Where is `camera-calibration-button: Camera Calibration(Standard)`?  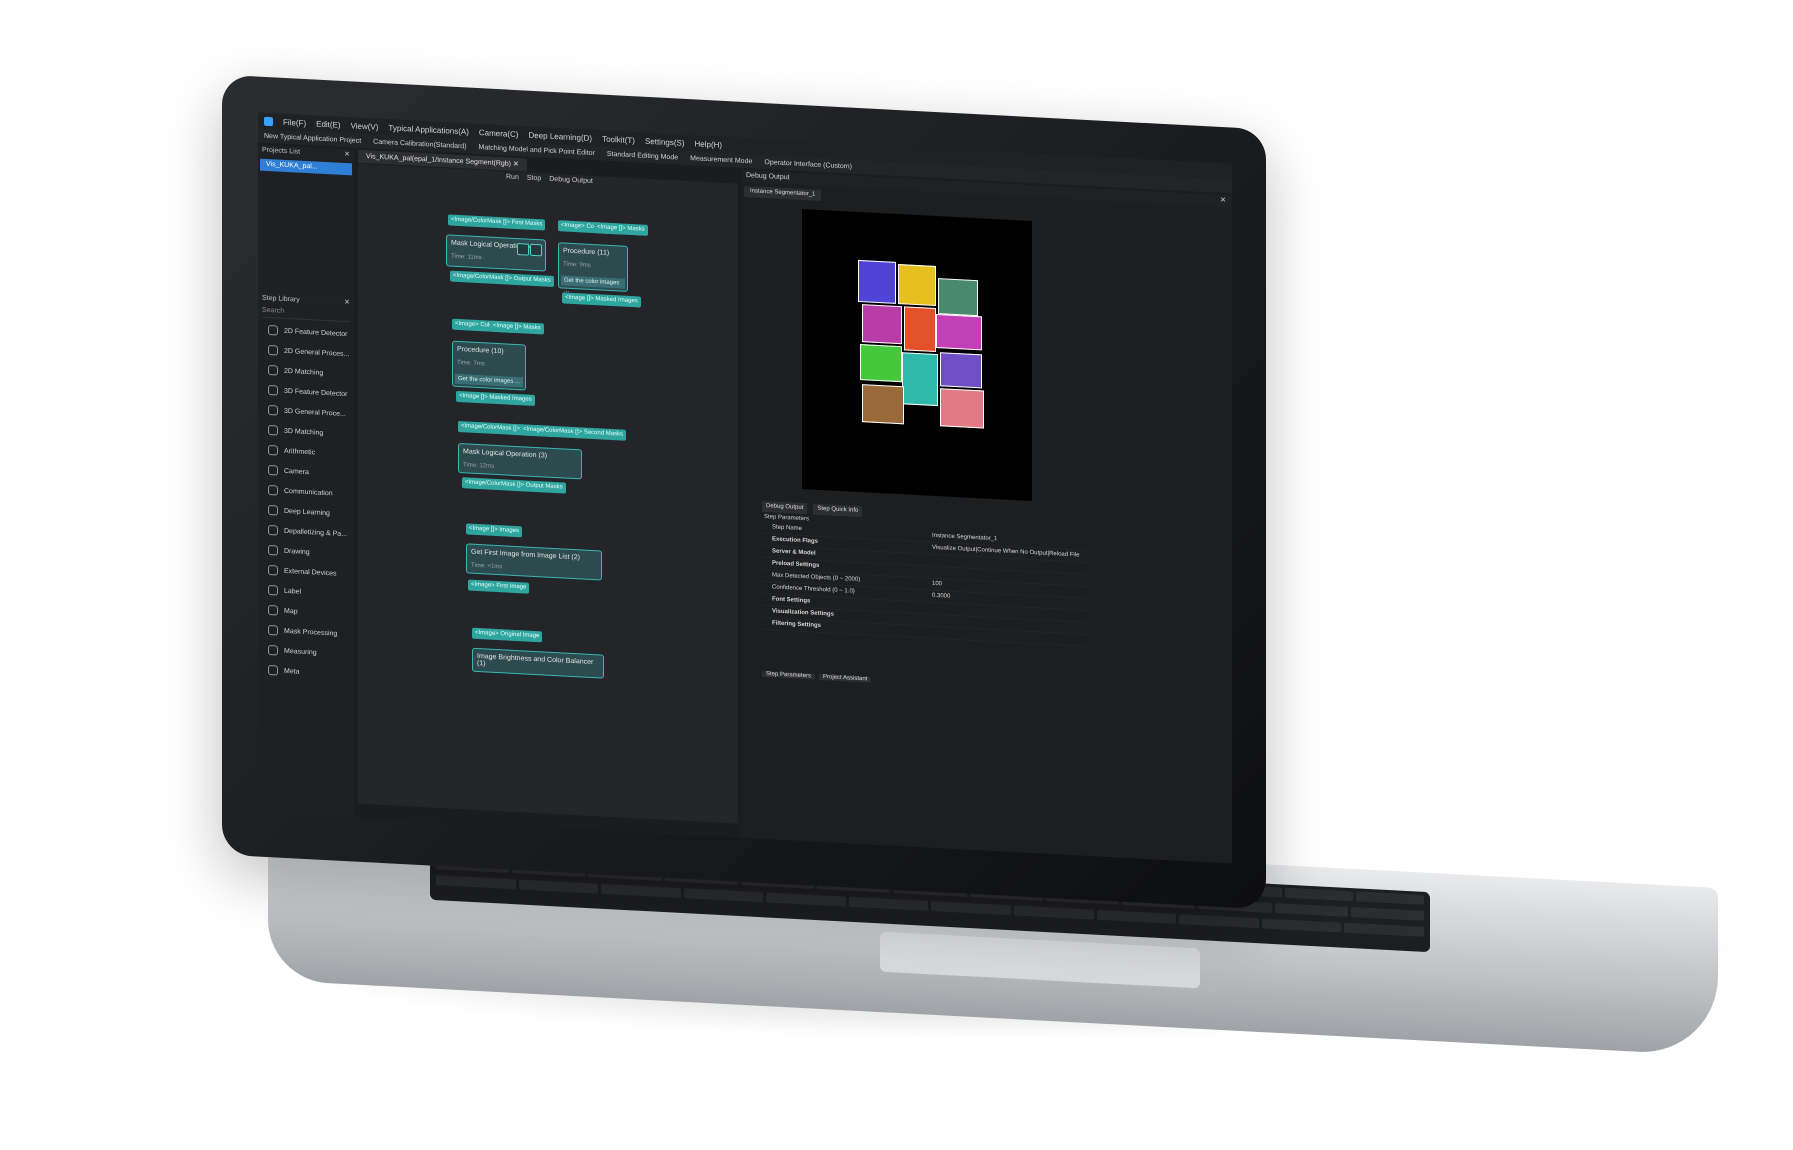 camera-calibration-button: Camera Calibration(Standard) is located at coordinates (419, 144).